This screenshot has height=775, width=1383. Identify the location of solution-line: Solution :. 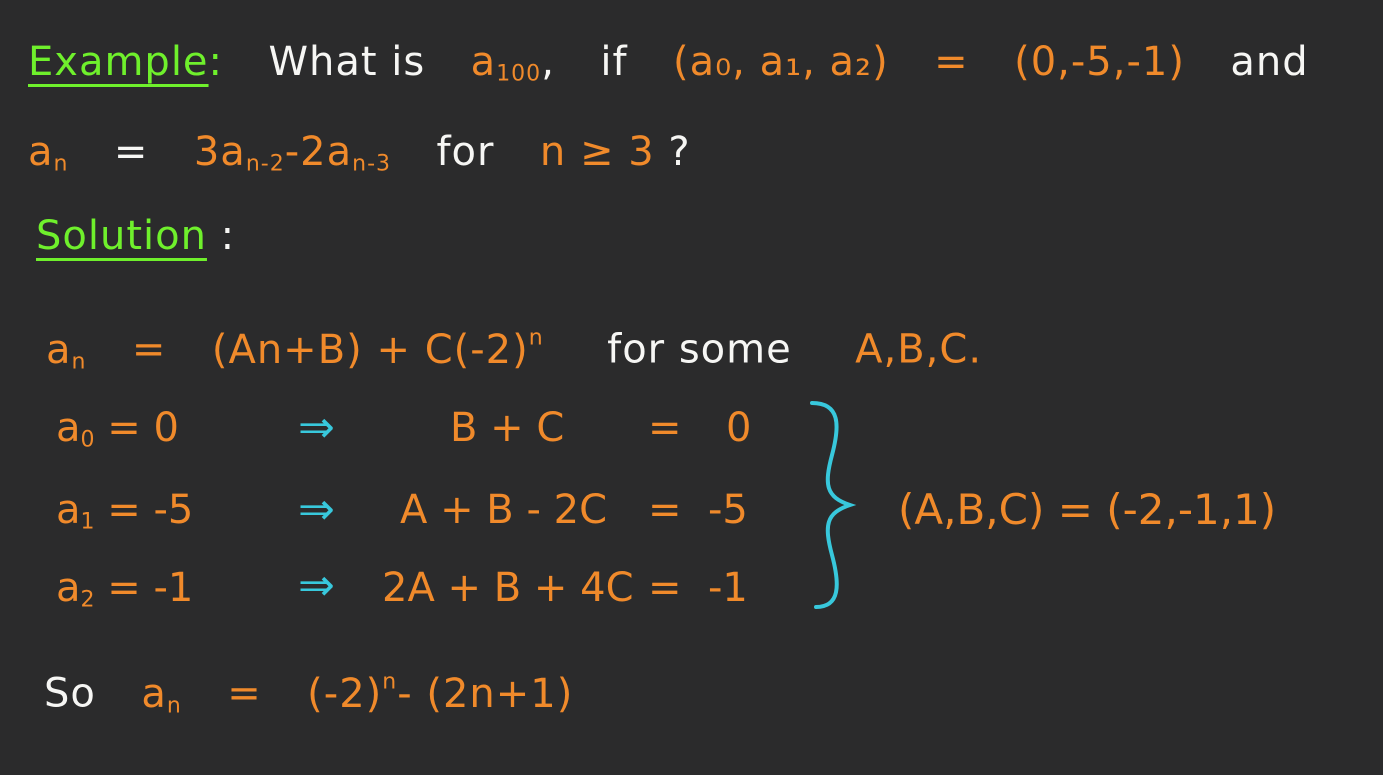
(135, 236).